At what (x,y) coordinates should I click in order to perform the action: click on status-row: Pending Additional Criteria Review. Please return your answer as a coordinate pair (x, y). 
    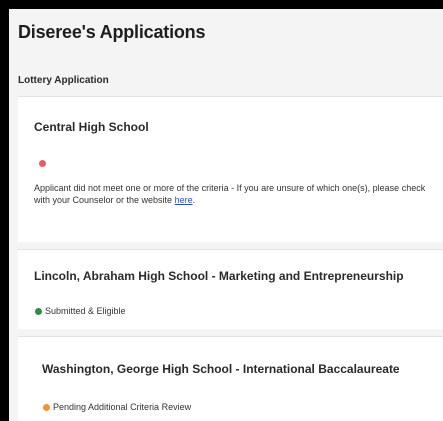
    Looking at the image, I should click on (117, 407).